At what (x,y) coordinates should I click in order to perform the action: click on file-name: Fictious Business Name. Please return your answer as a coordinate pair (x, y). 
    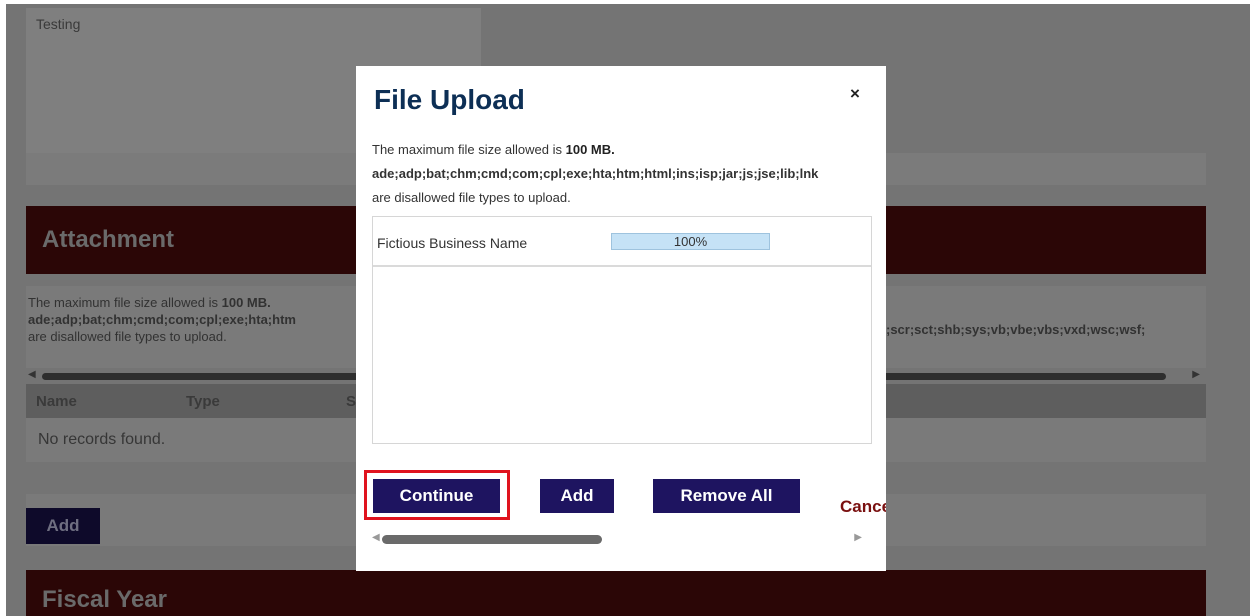
    Looking at the image, I should click on (452, 243).